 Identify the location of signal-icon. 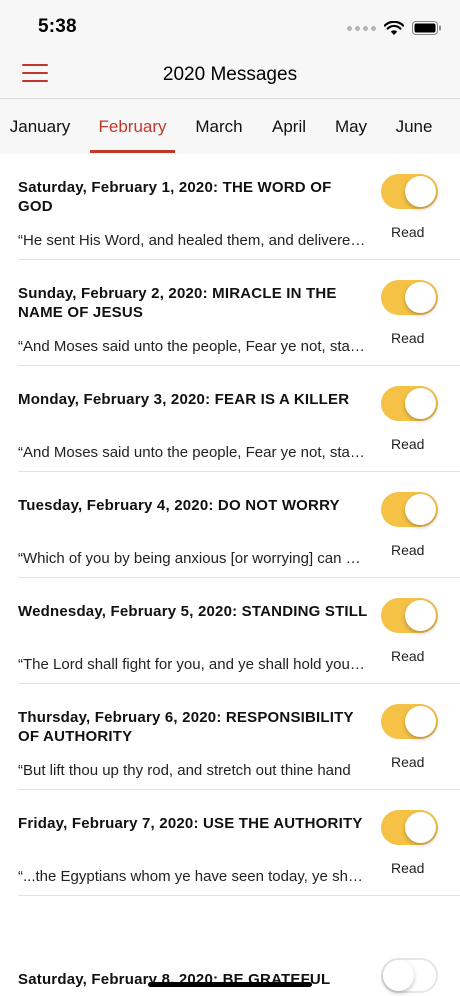
(361, 28).